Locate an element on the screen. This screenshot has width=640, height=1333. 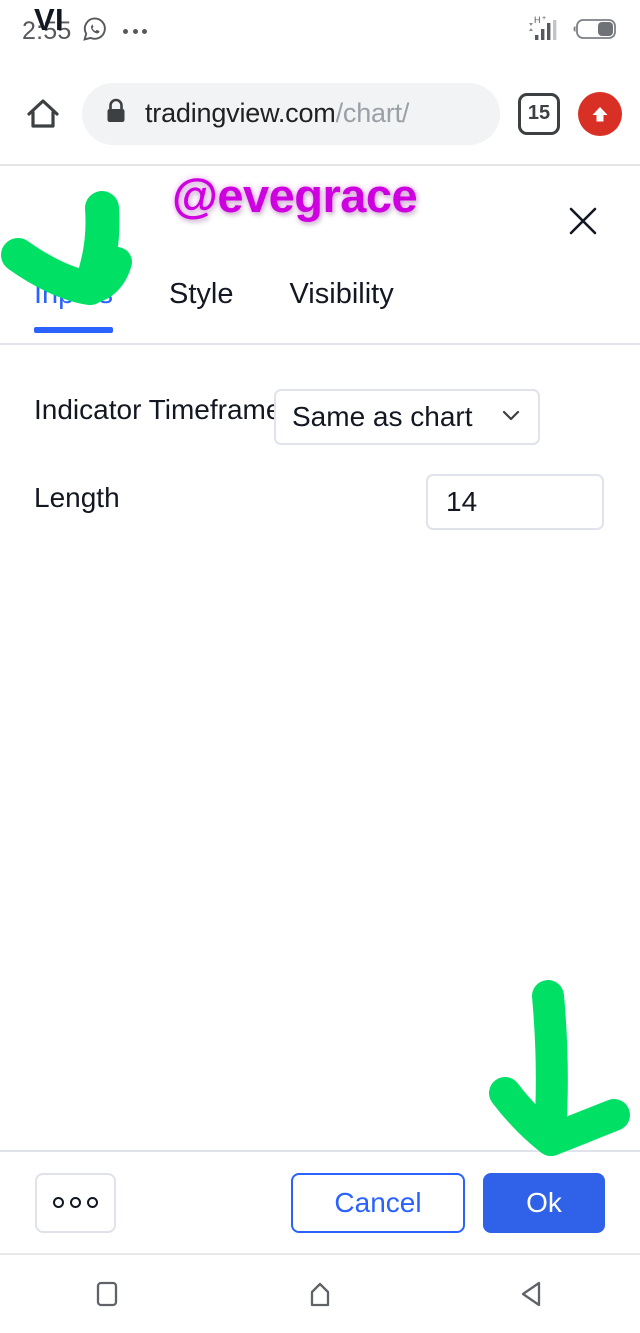
up-arrow-icon is located at coordinates (600, 113).